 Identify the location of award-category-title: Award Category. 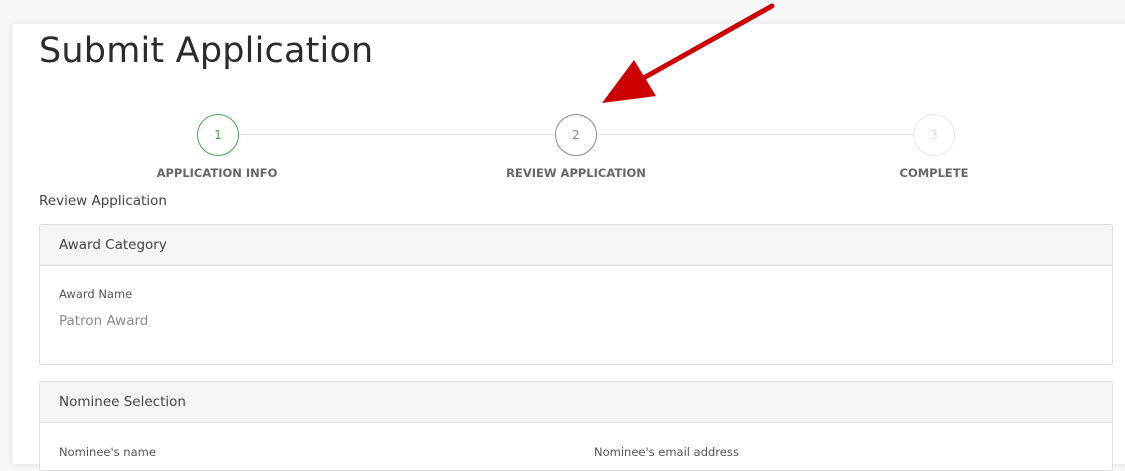
(113, 245).